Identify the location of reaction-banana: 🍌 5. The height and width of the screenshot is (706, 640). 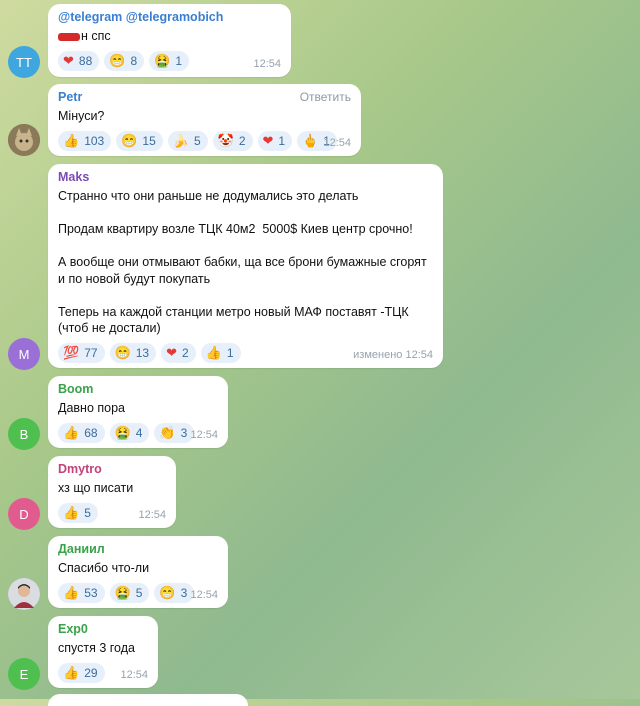
(187, 140).